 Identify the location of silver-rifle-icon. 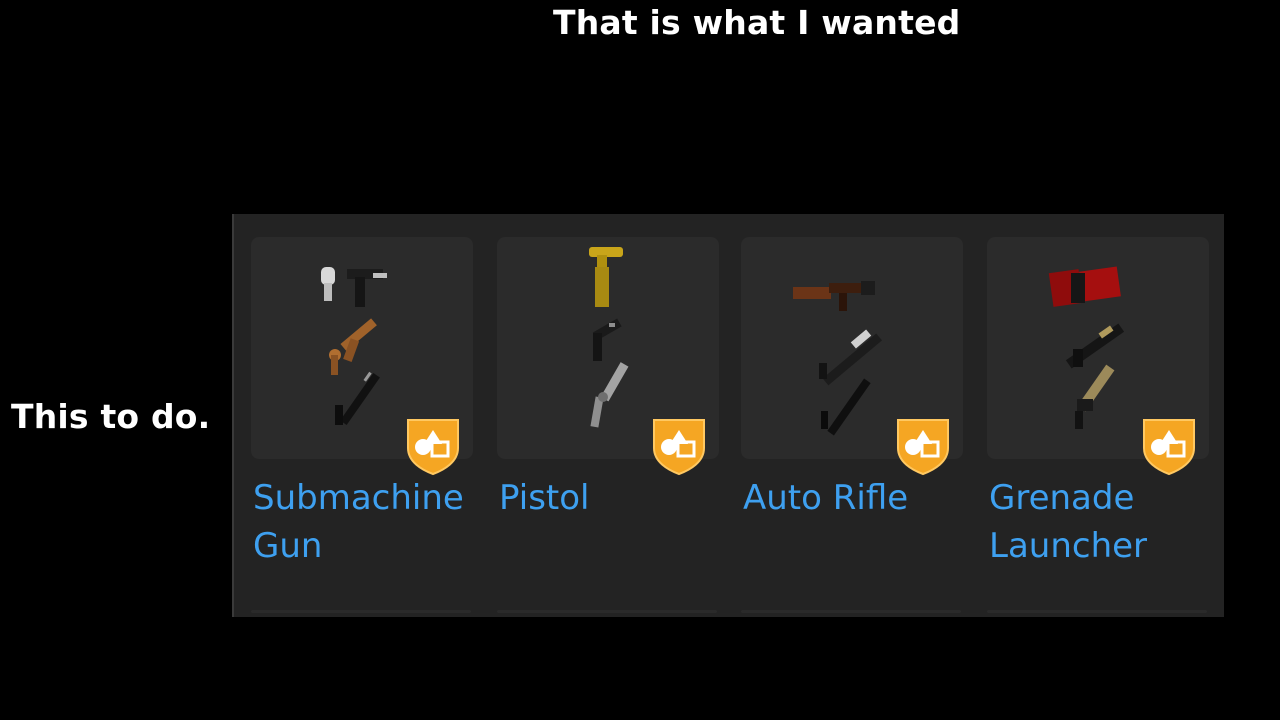
(851, 357).